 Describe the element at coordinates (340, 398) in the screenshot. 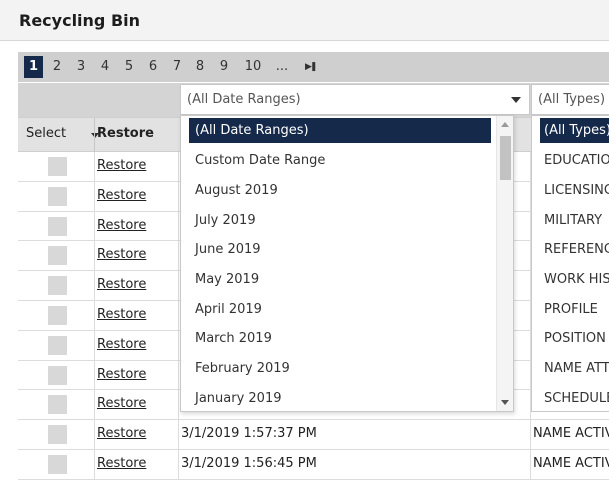

I see `date-option: January 2019` at that location.